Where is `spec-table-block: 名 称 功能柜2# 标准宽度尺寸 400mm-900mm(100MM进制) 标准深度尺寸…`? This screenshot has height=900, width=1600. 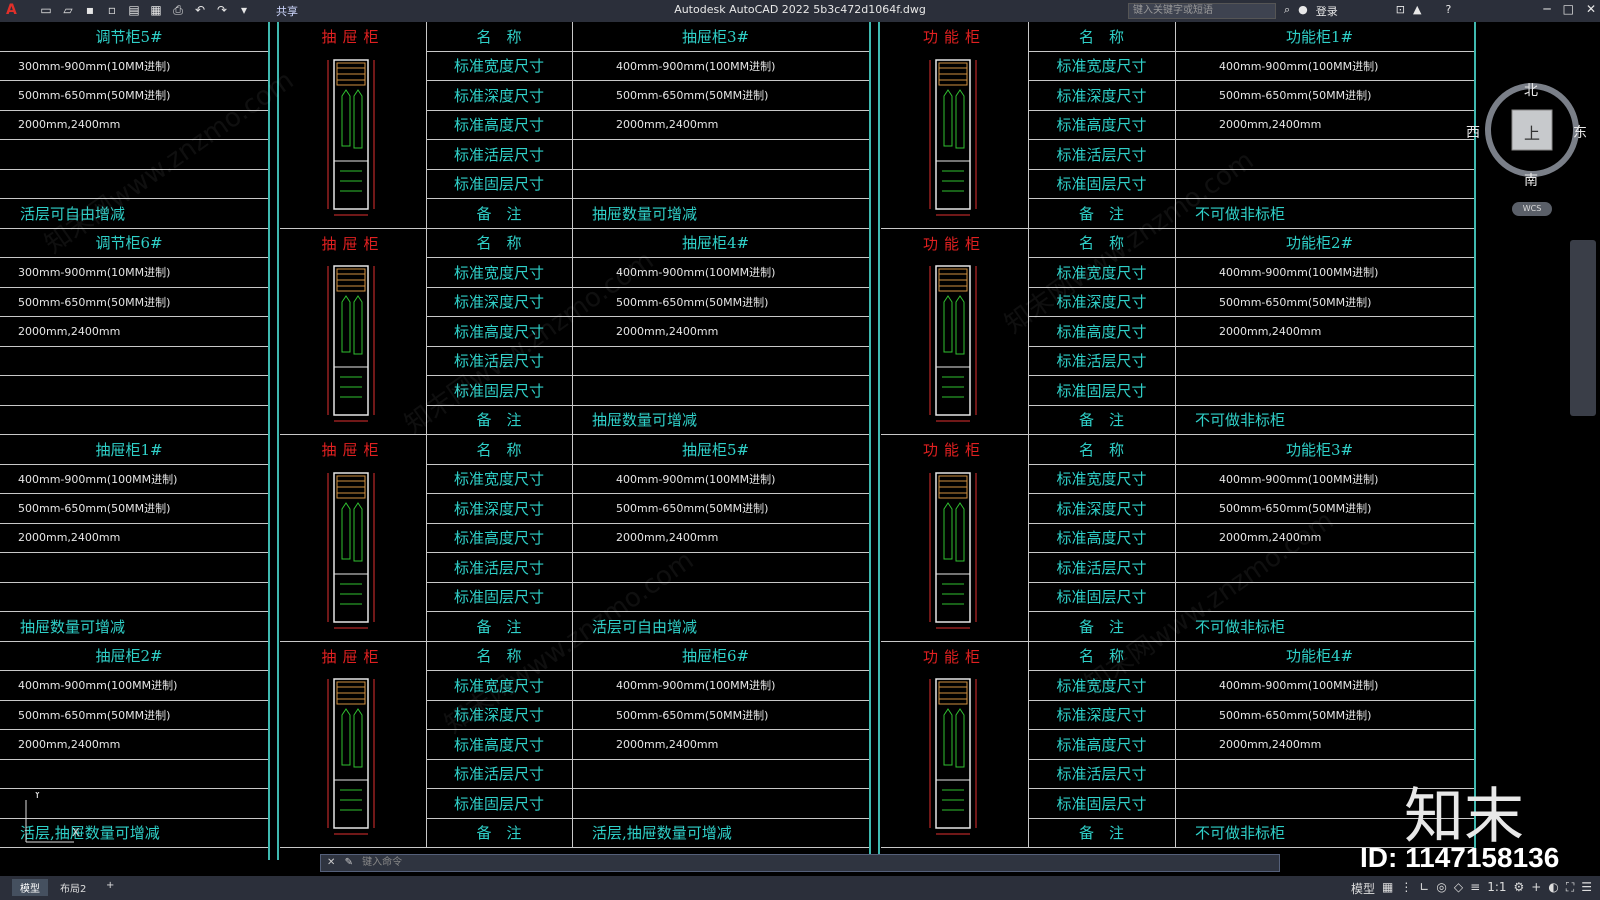 spec-table-block: 名 称 功能柜2# 标准宽度尺寸 400mm-900mm(100MM进制) 标准深度尺寸… is located at coordinates (1177, 331).